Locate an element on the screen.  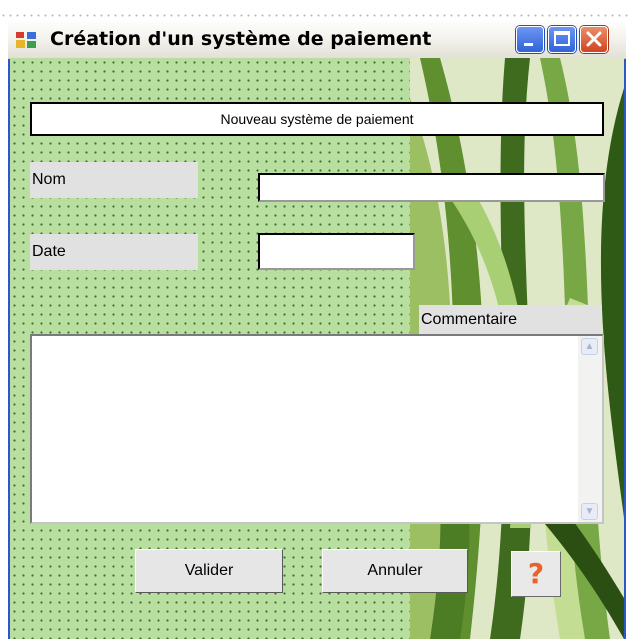
app-icon is located at coordinates (26, 40).